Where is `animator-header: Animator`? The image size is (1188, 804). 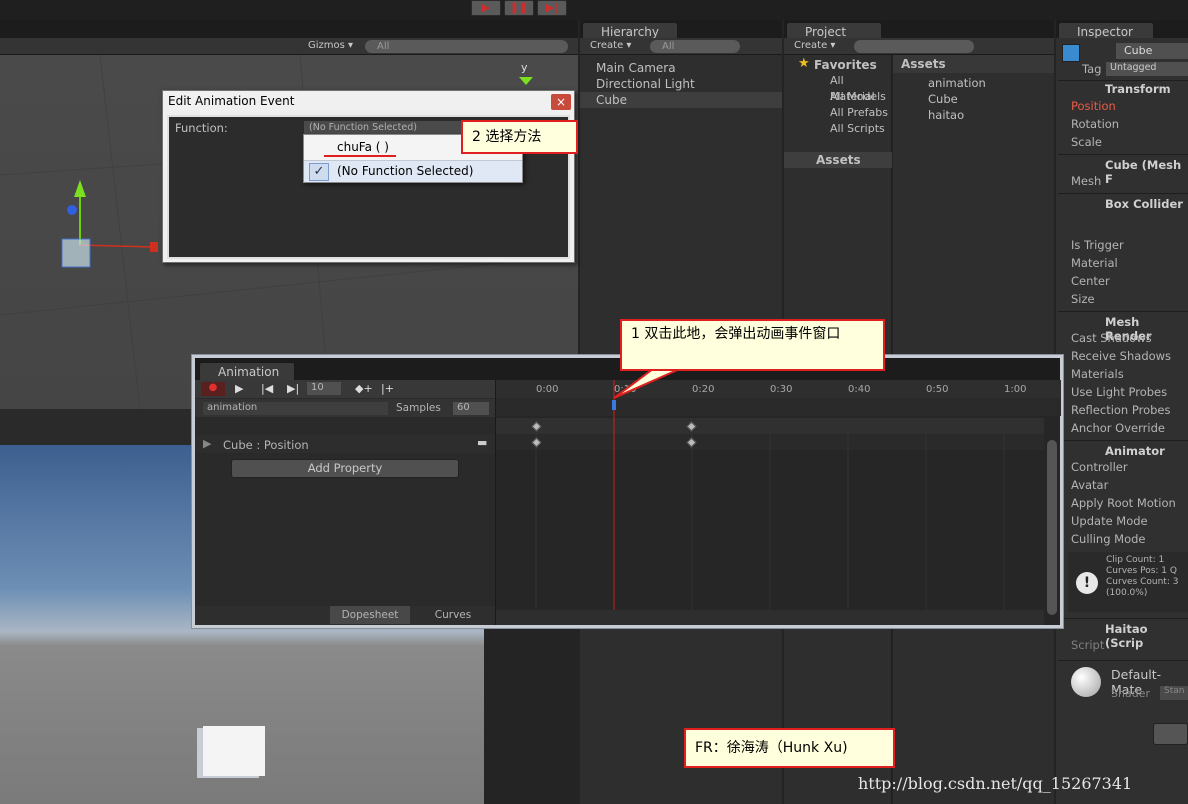
animator-header: Animator is located at coordinates (1135, 451).